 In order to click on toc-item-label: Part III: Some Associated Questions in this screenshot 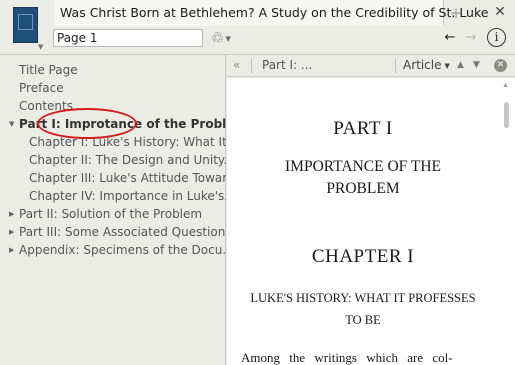, I will do `click(122, 232)`.